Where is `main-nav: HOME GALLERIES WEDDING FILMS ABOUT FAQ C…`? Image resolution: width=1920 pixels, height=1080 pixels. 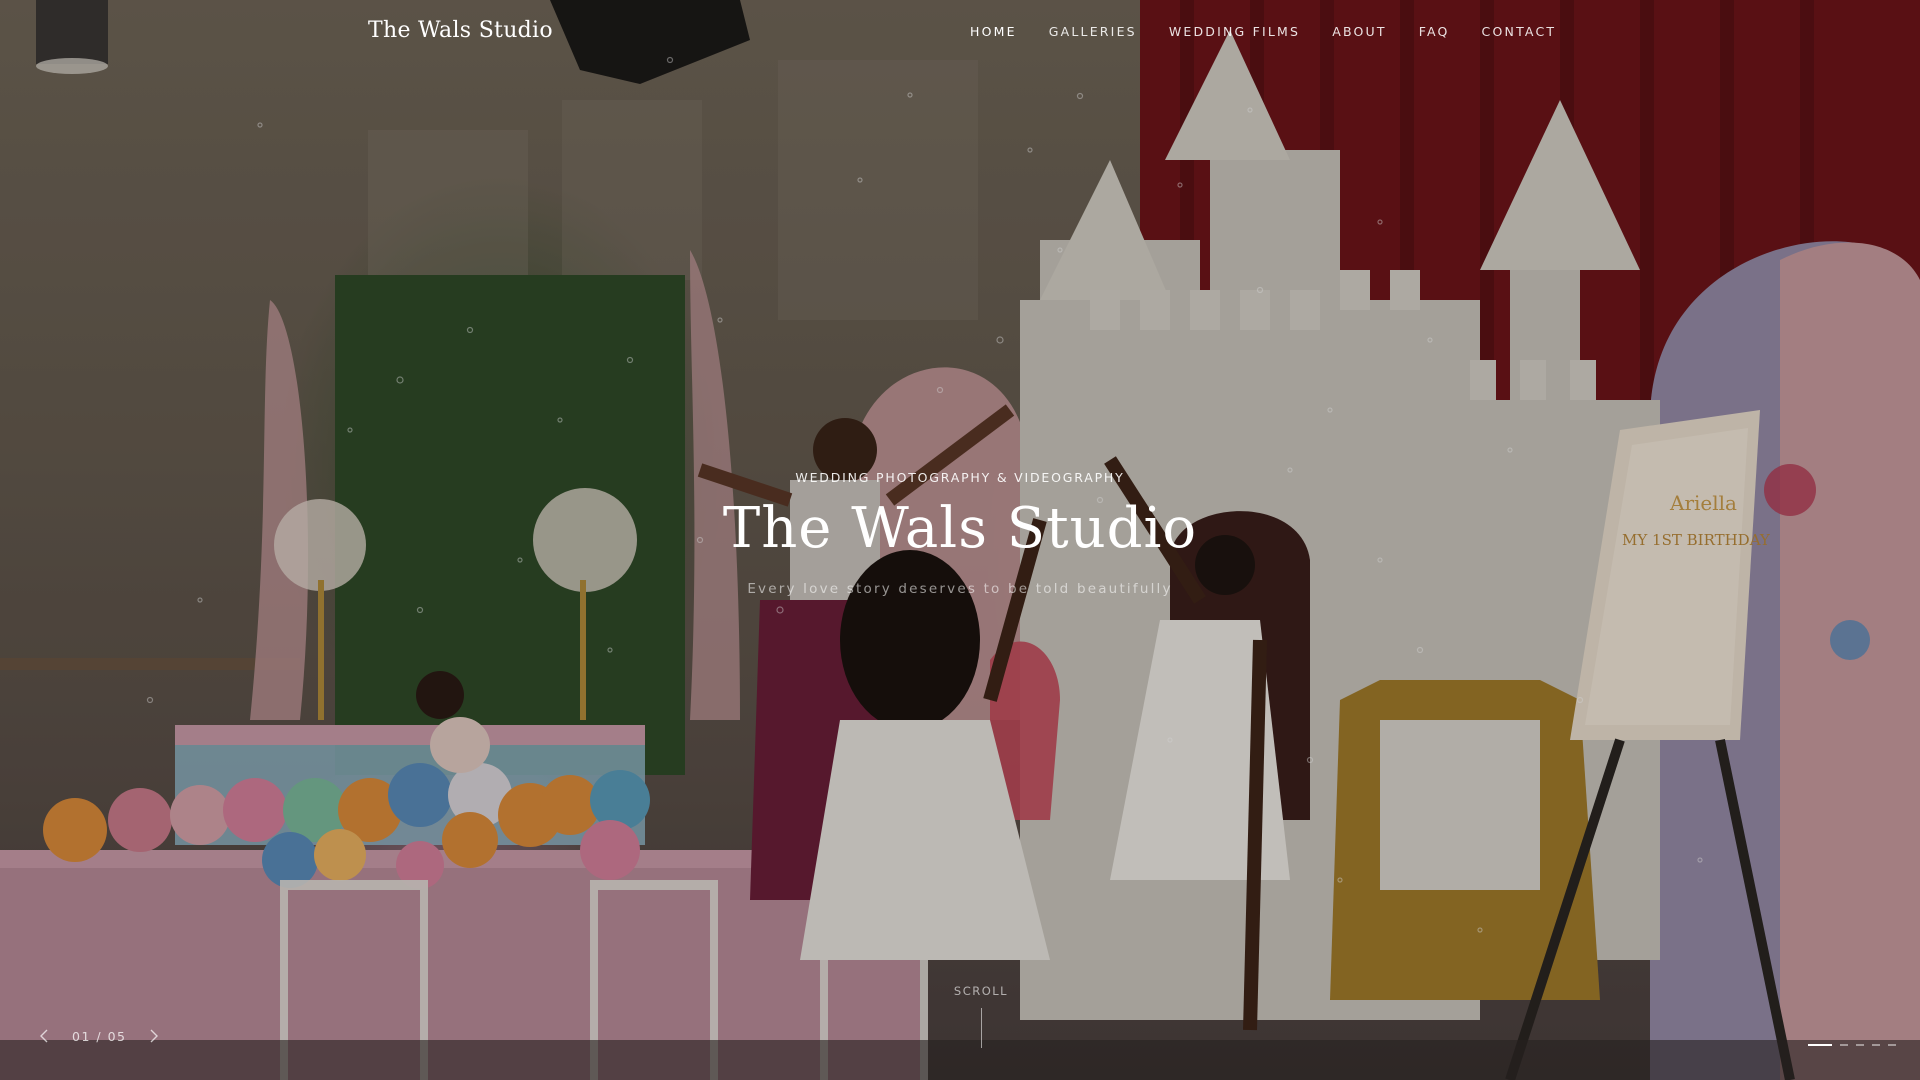 main-nav: HOME GALLERIES WEDDING FILMS ABOUT FAQ C… is located at coordinates (1263, 31).